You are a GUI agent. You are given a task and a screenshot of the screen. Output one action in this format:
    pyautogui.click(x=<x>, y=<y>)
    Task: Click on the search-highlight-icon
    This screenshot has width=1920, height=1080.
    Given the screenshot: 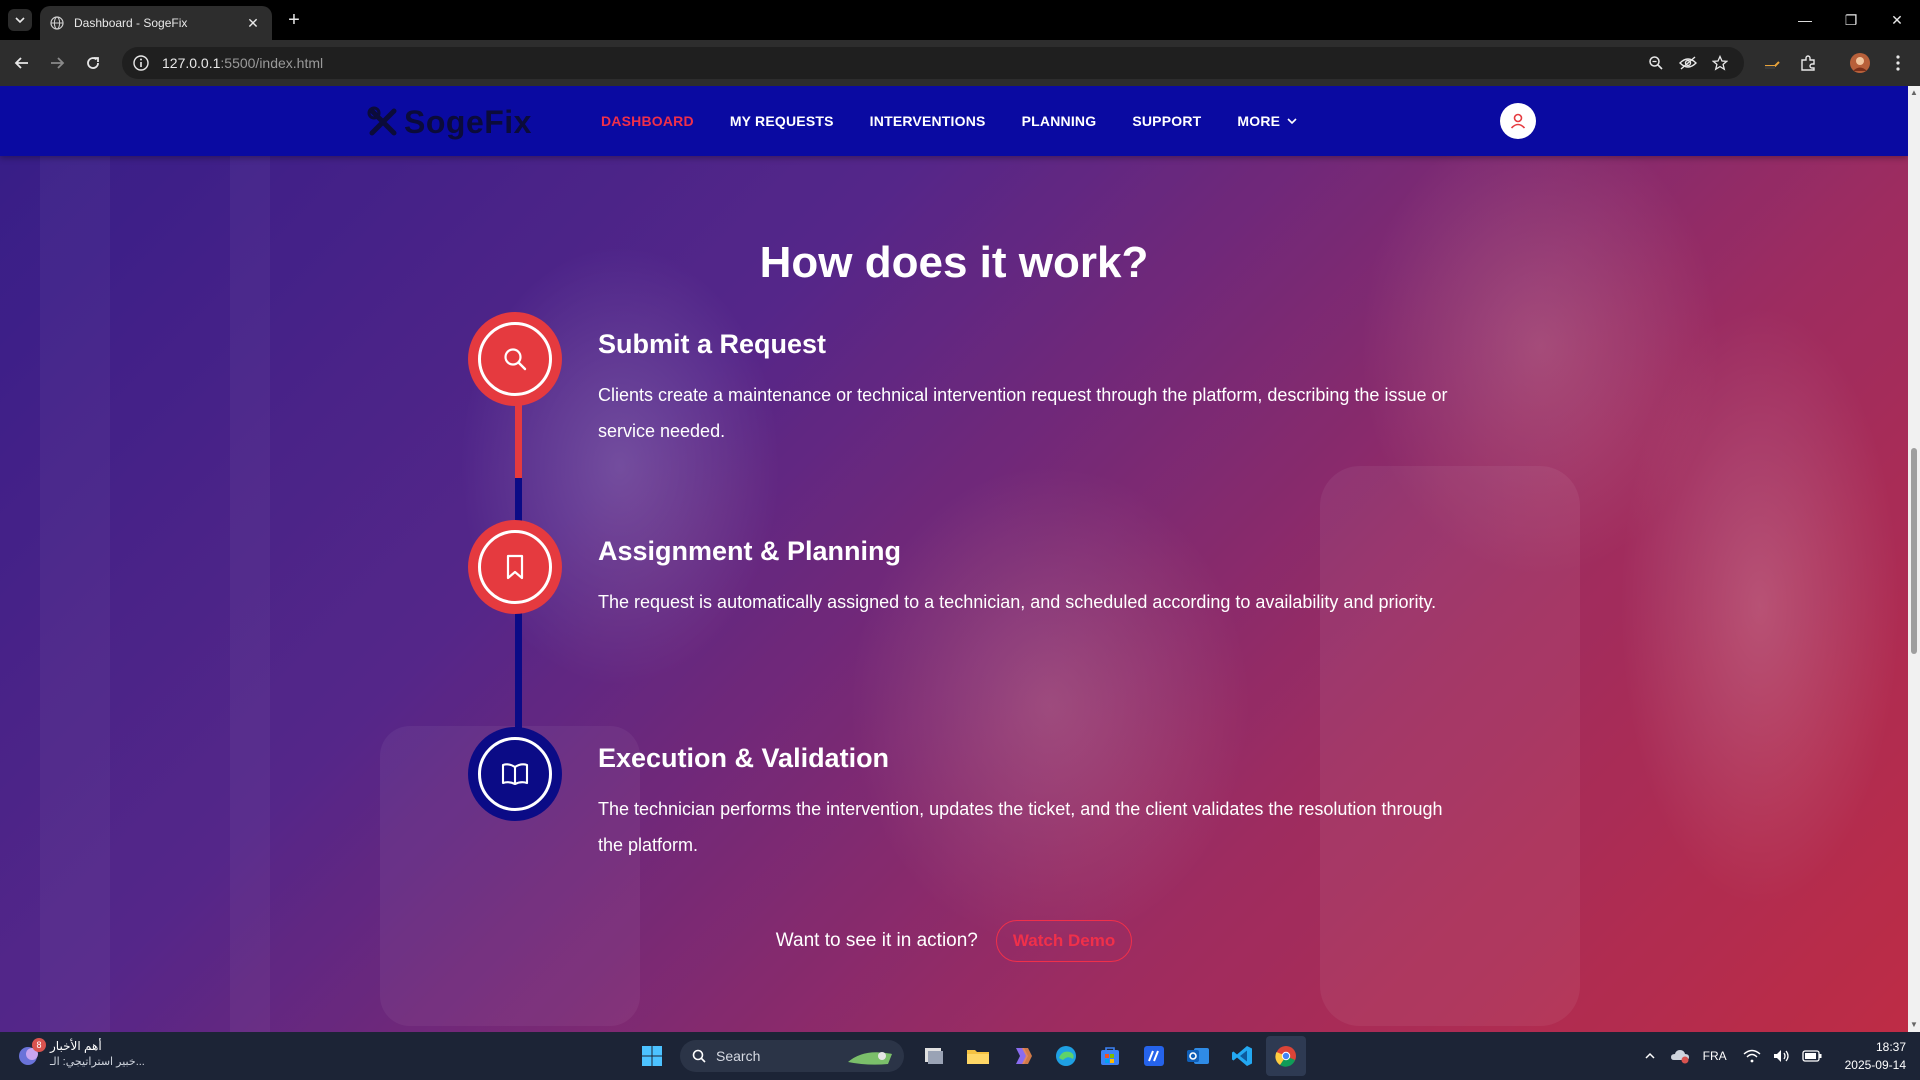 What is the action you would take?
    pyautogui.click(x=870, y=1058)
    